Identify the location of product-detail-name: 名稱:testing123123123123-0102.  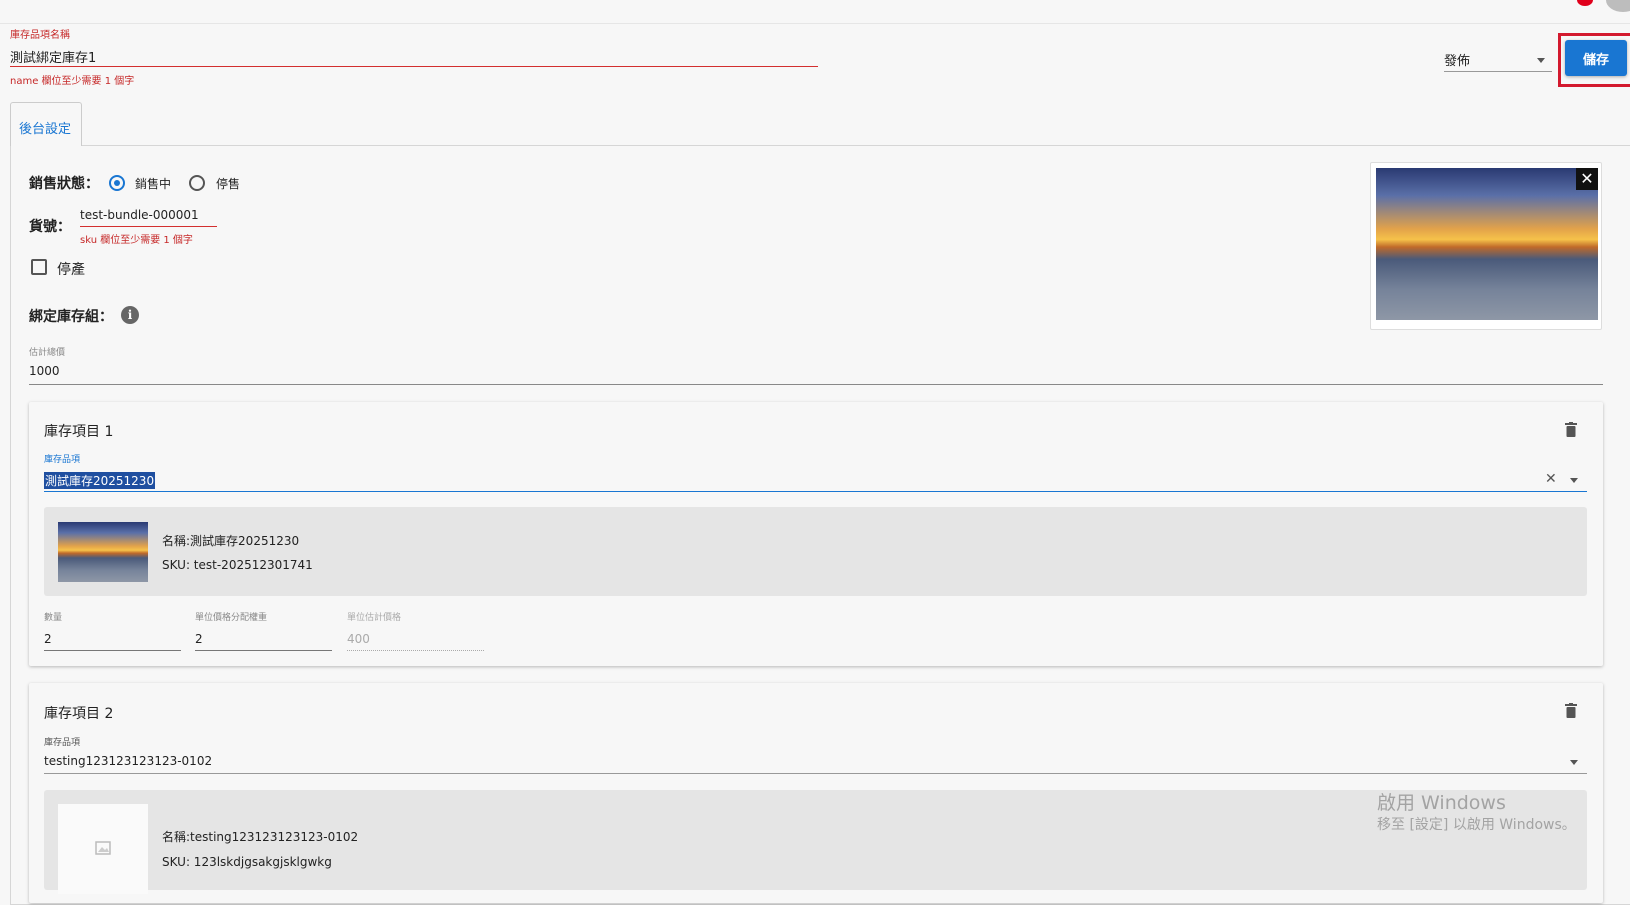
(260, 837).